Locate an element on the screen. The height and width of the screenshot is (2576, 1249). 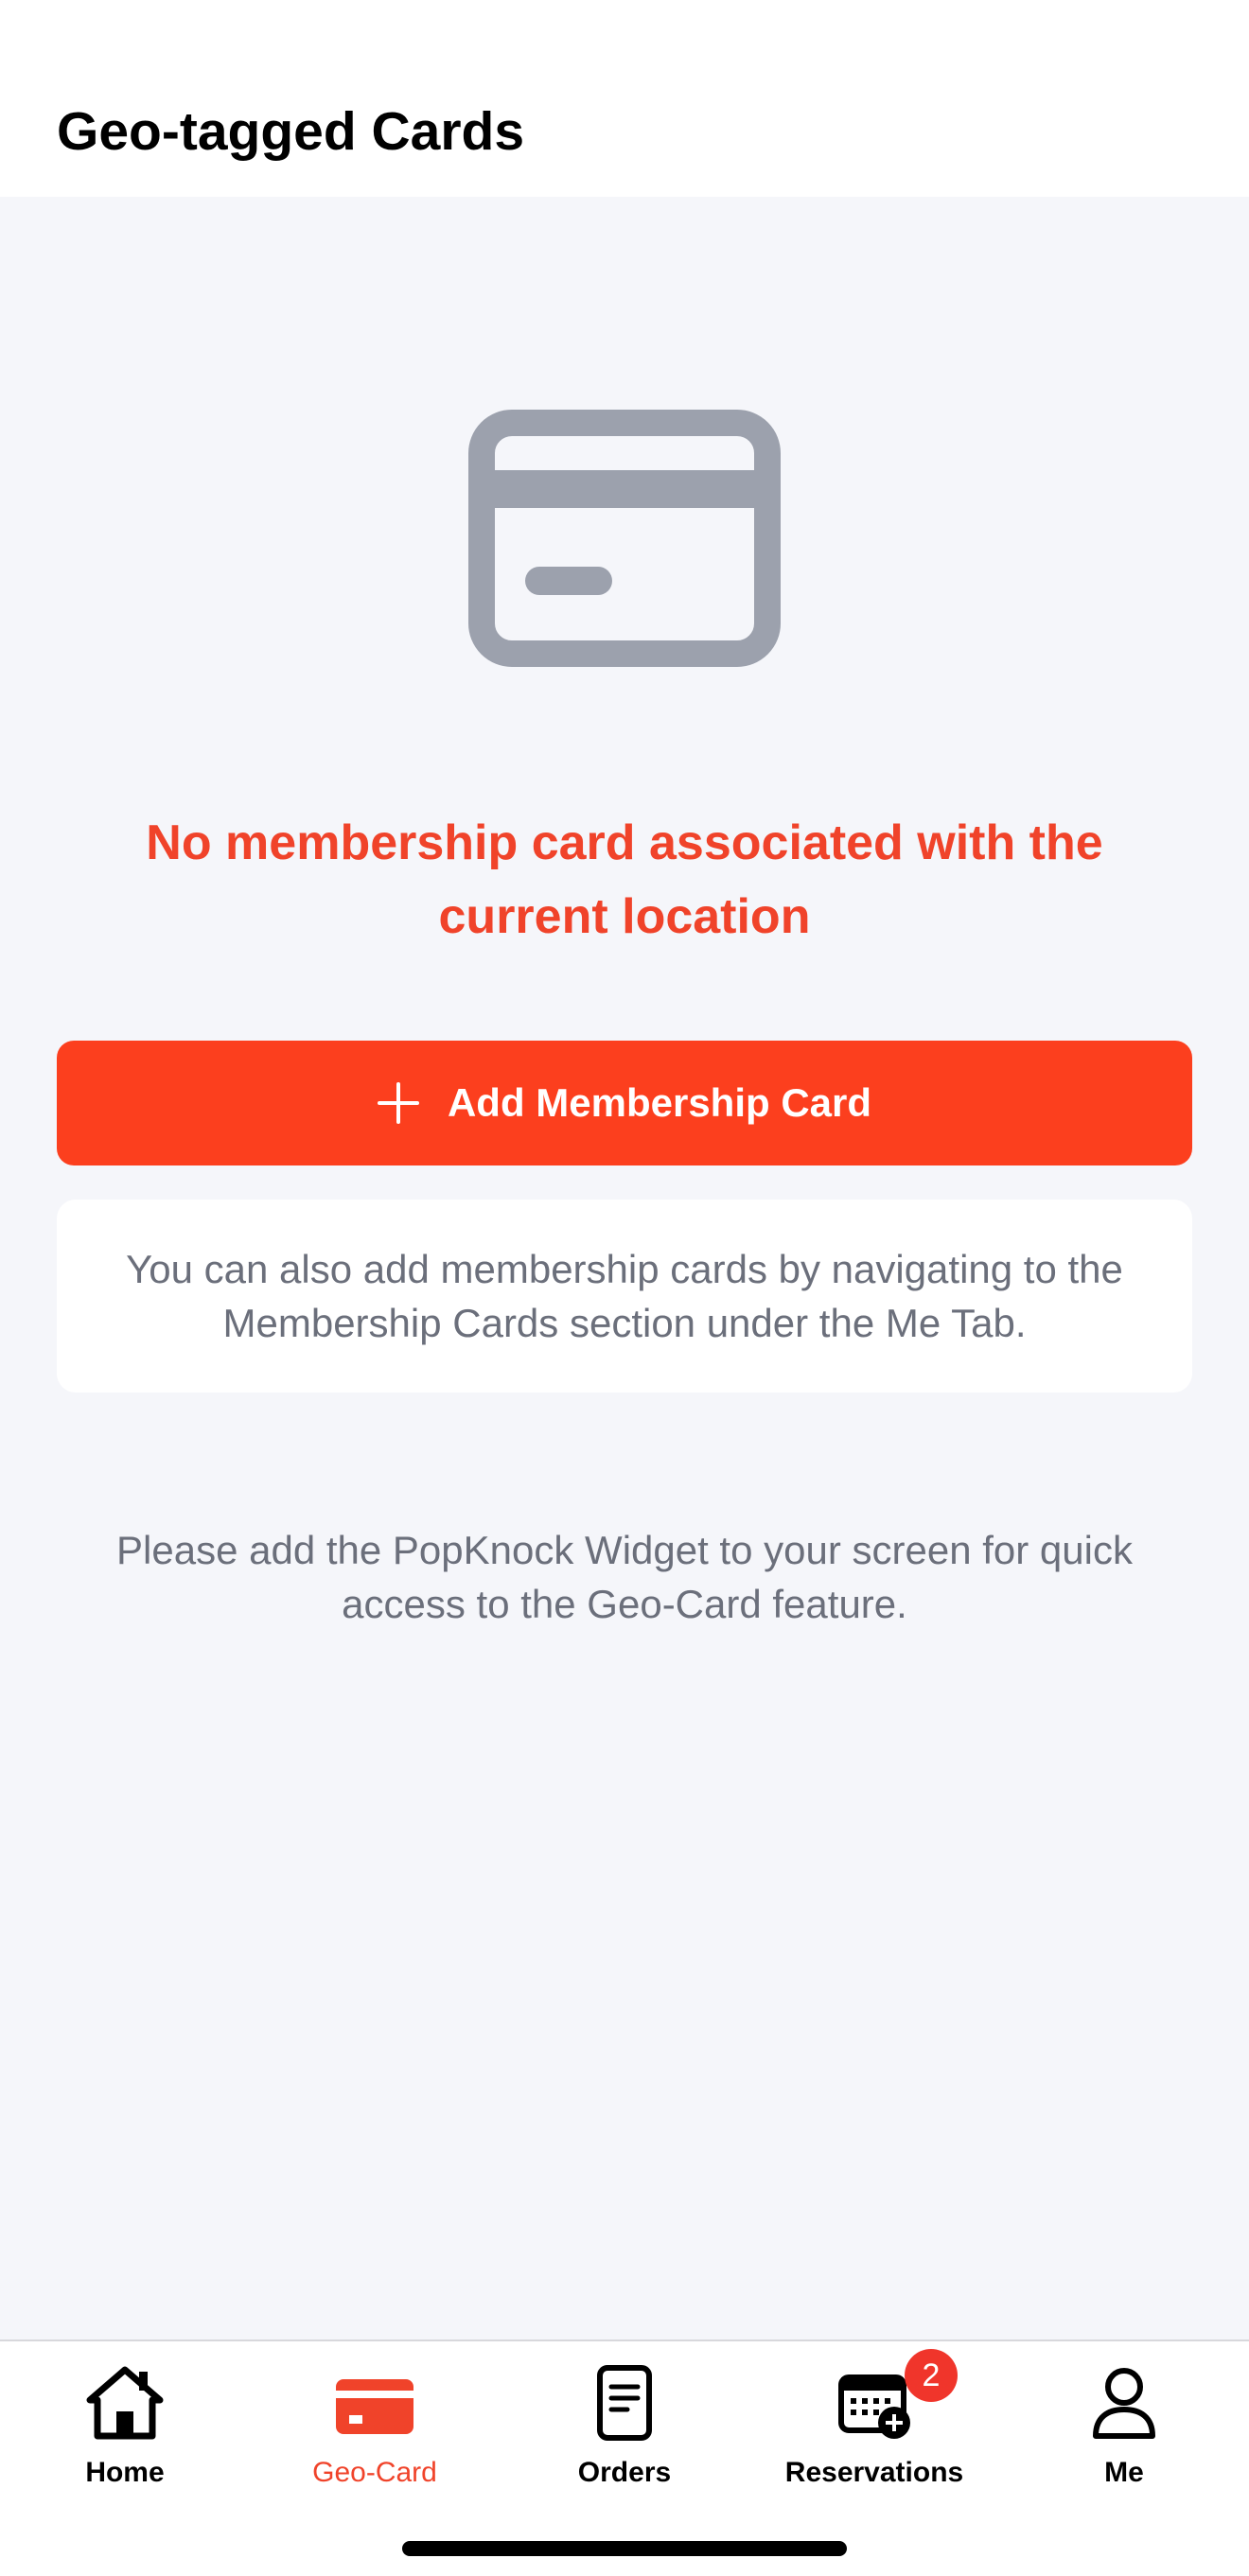
tab-geo-card-label: Geo-Card is located at coordinates (374, 2472).